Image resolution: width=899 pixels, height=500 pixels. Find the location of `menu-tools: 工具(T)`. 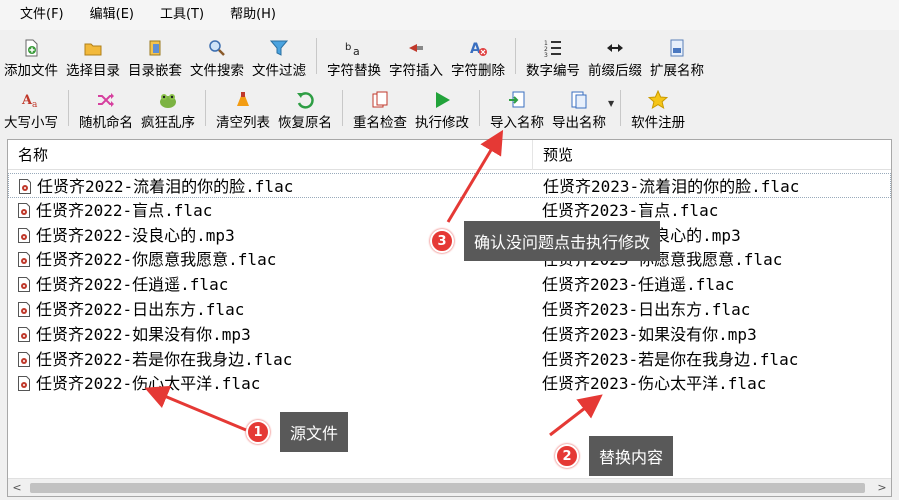

menu-tools: 工具(T) is located at coordinates (182, 15).